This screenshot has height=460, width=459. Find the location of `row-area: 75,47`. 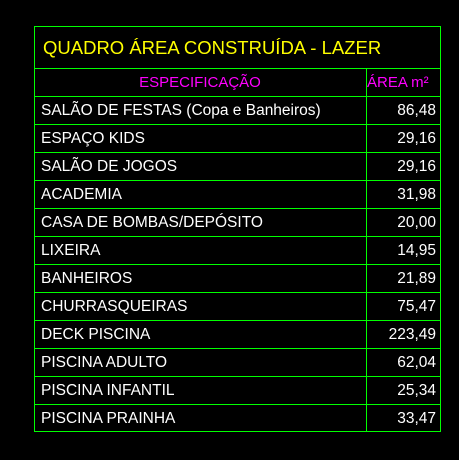

row-area: 75,47 is located at coordinates (403, 306).